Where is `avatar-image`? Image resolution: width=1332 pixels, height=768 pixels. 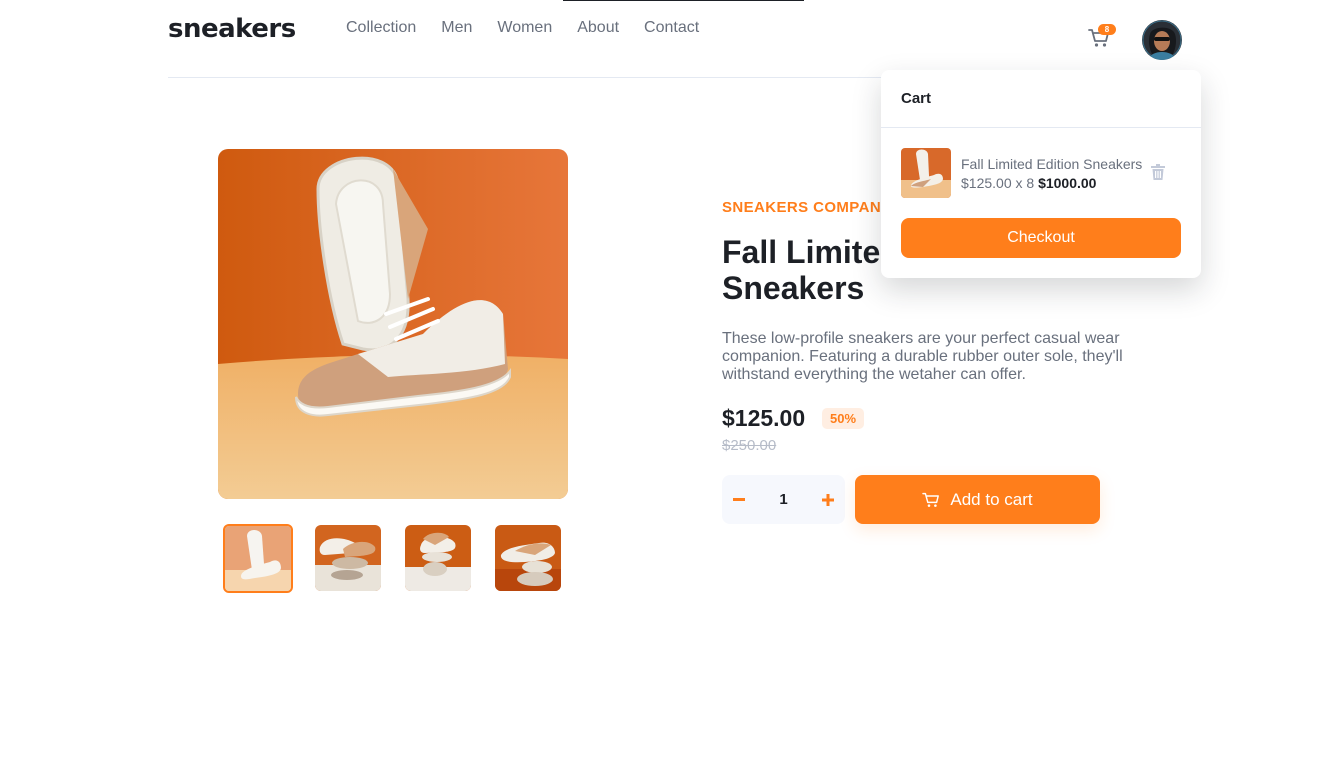 avatar-image is located at coordinates (1162, 40).